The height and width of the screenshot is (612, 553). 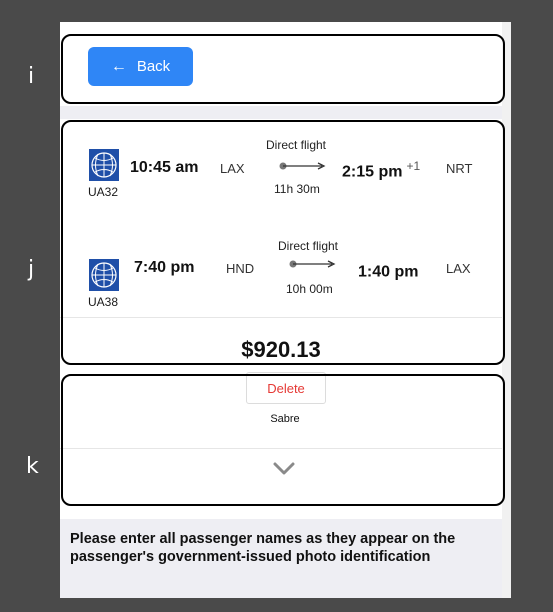 What do you see at coordinates (283, 69) in the screenshot?
I see `region-box-i` at bounding box center [283, 69].